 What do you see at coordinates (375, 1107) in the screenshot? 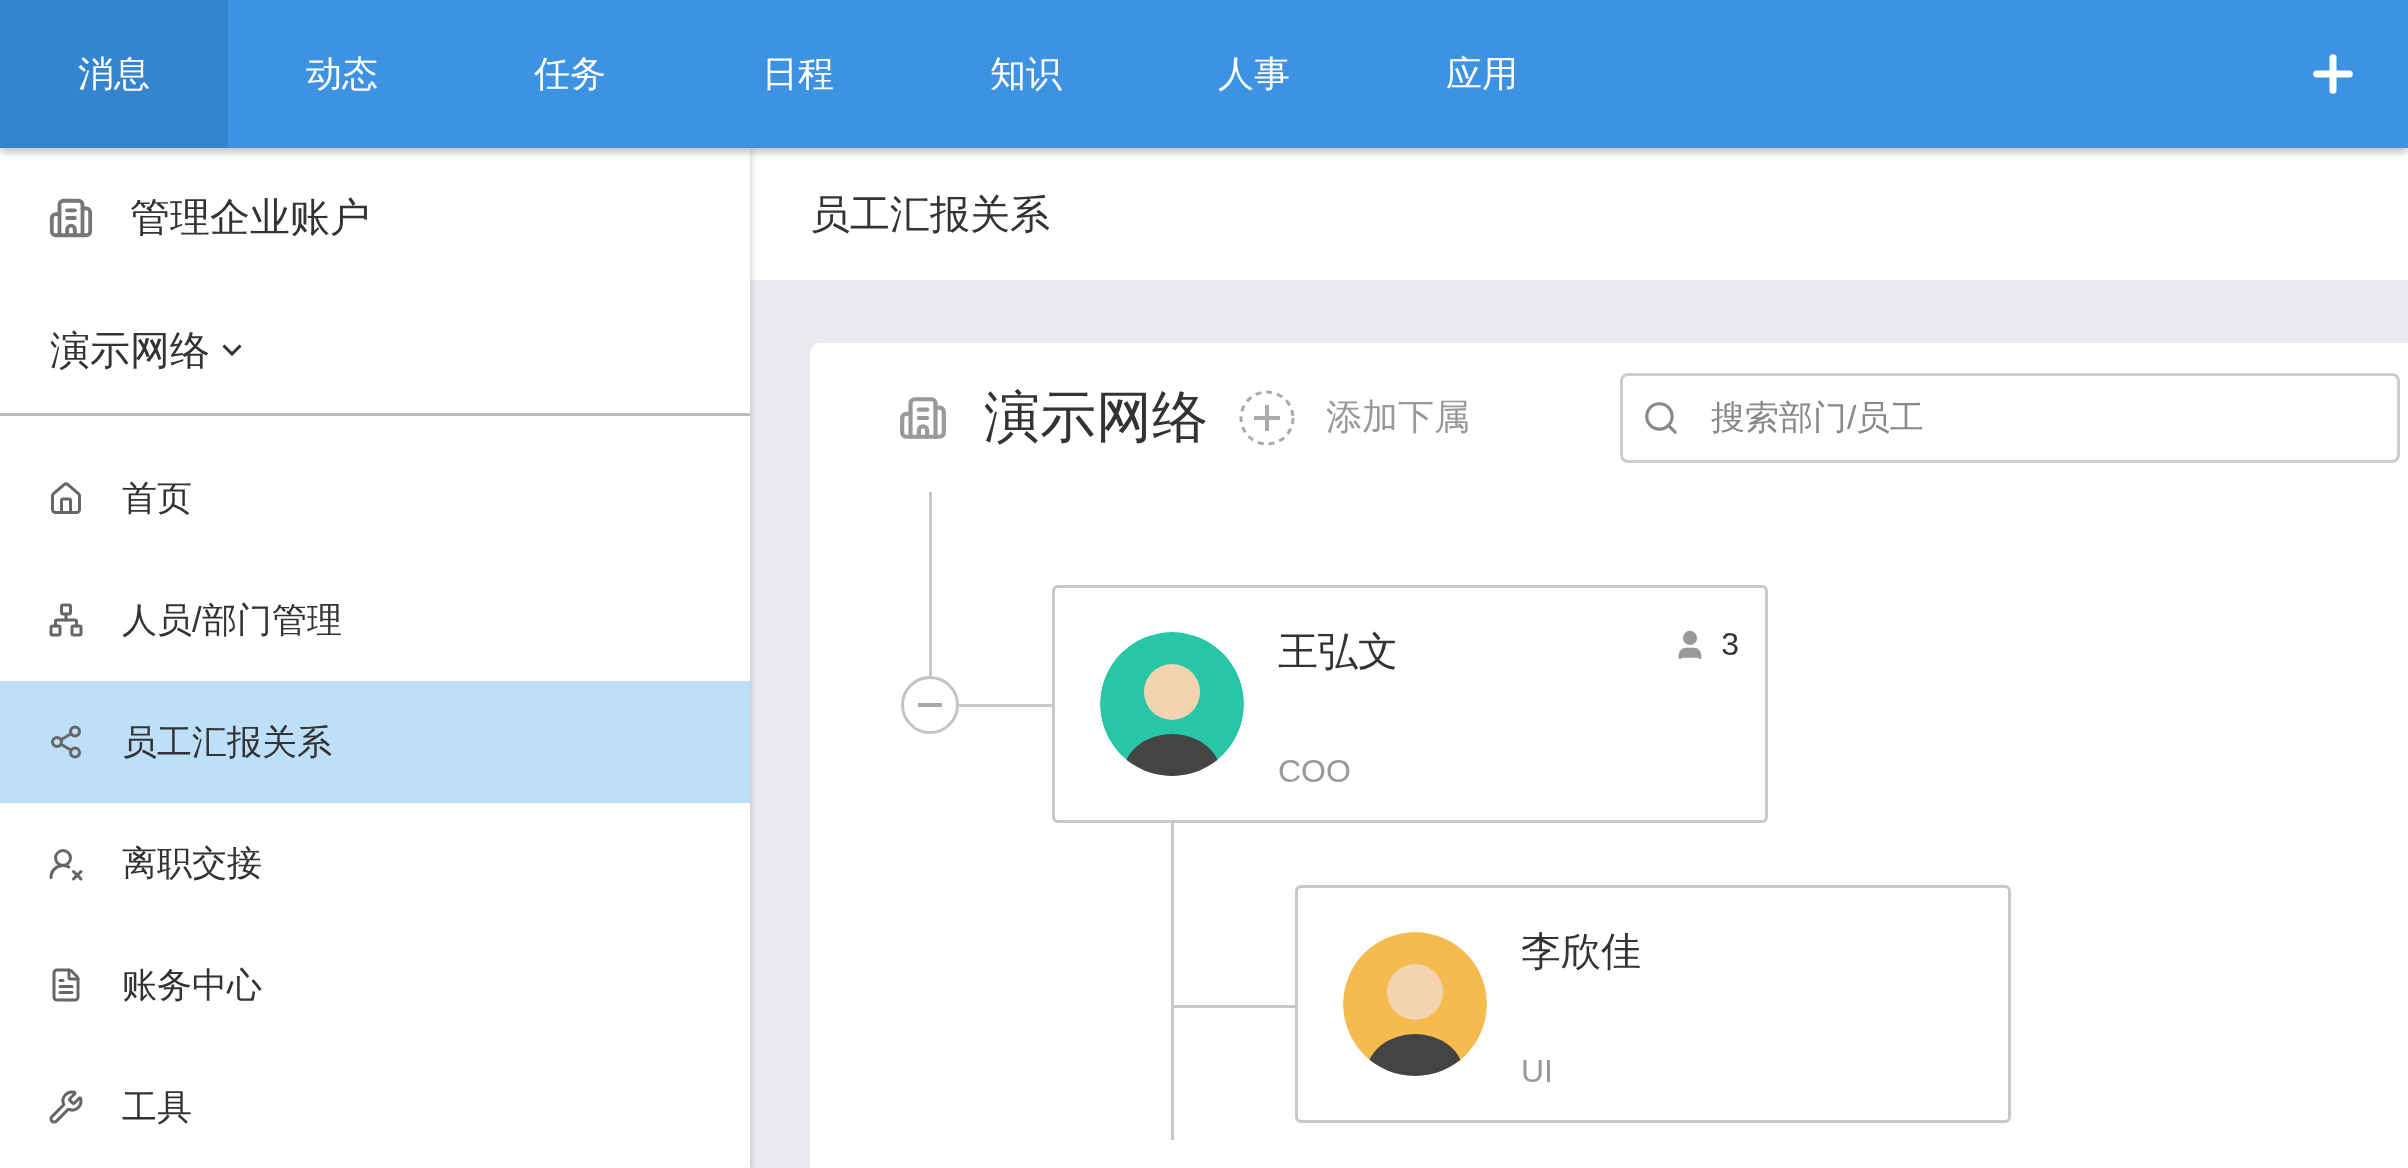
I see `sidebar-item: 工具` at bounding box center [375, 1107].